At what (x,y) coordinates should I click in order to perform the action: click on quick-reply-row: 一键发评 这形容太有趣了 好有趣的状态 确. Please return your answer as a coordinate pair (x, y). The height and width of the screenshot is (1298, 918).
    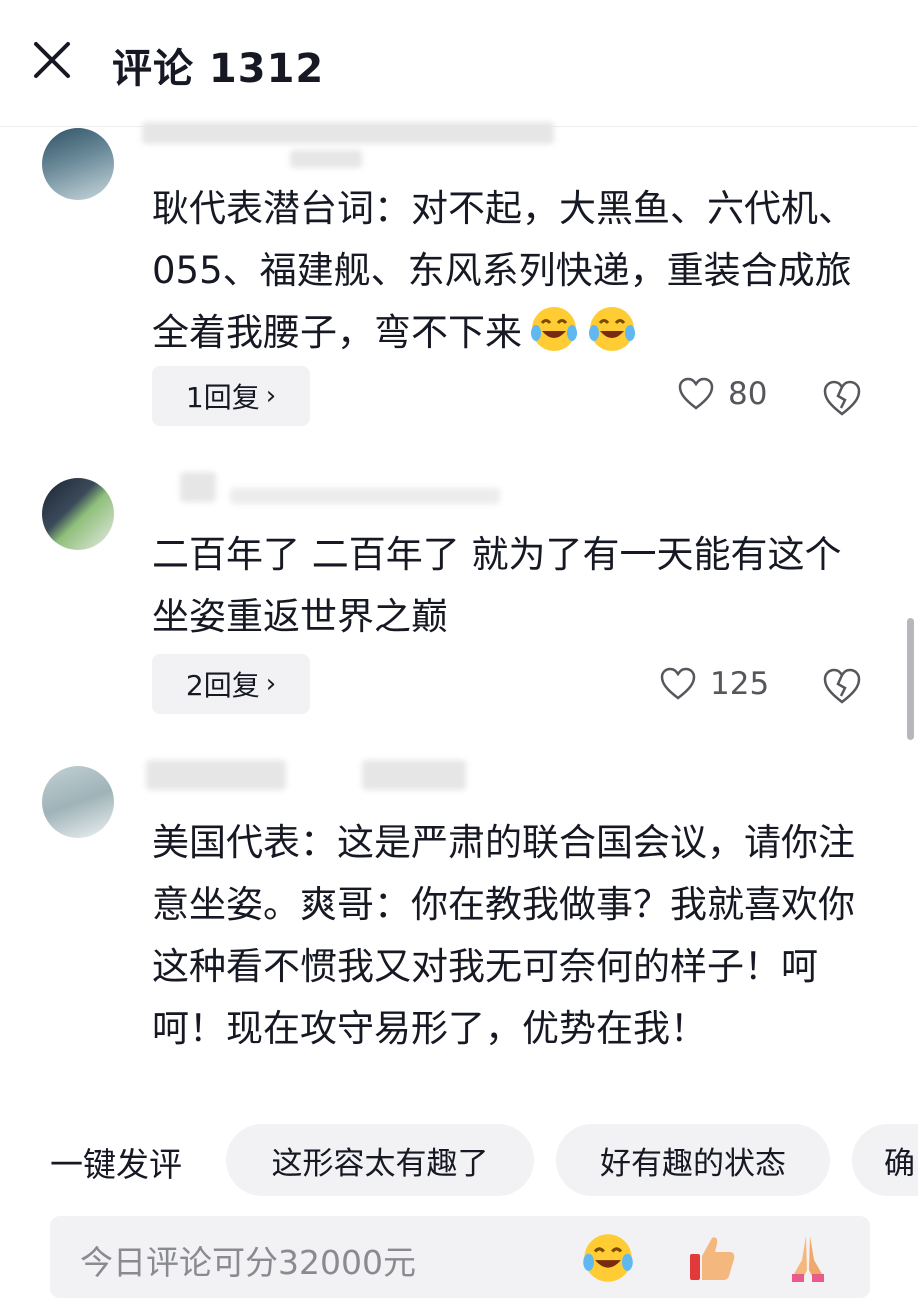
    Looking at the image, I should click on (459, 1162).